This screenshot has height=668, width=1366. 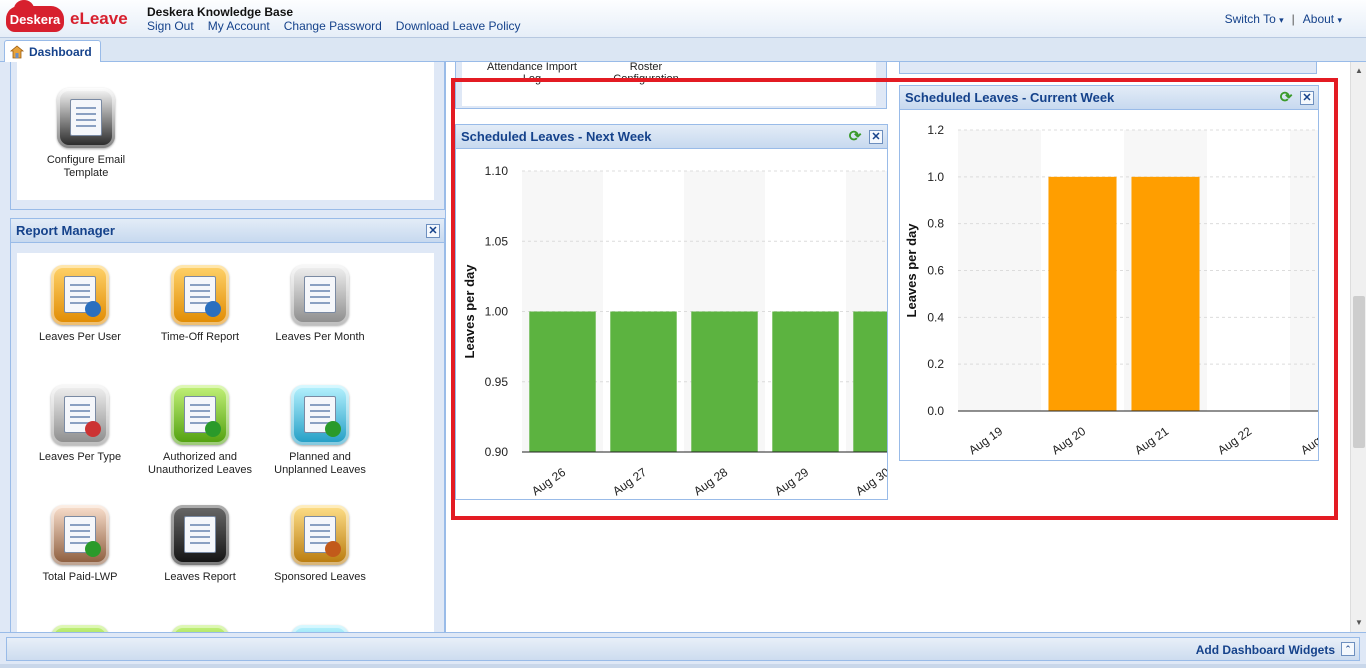 I want to click on scroll-down-icon: ▼, so click(x=1358, y=623).